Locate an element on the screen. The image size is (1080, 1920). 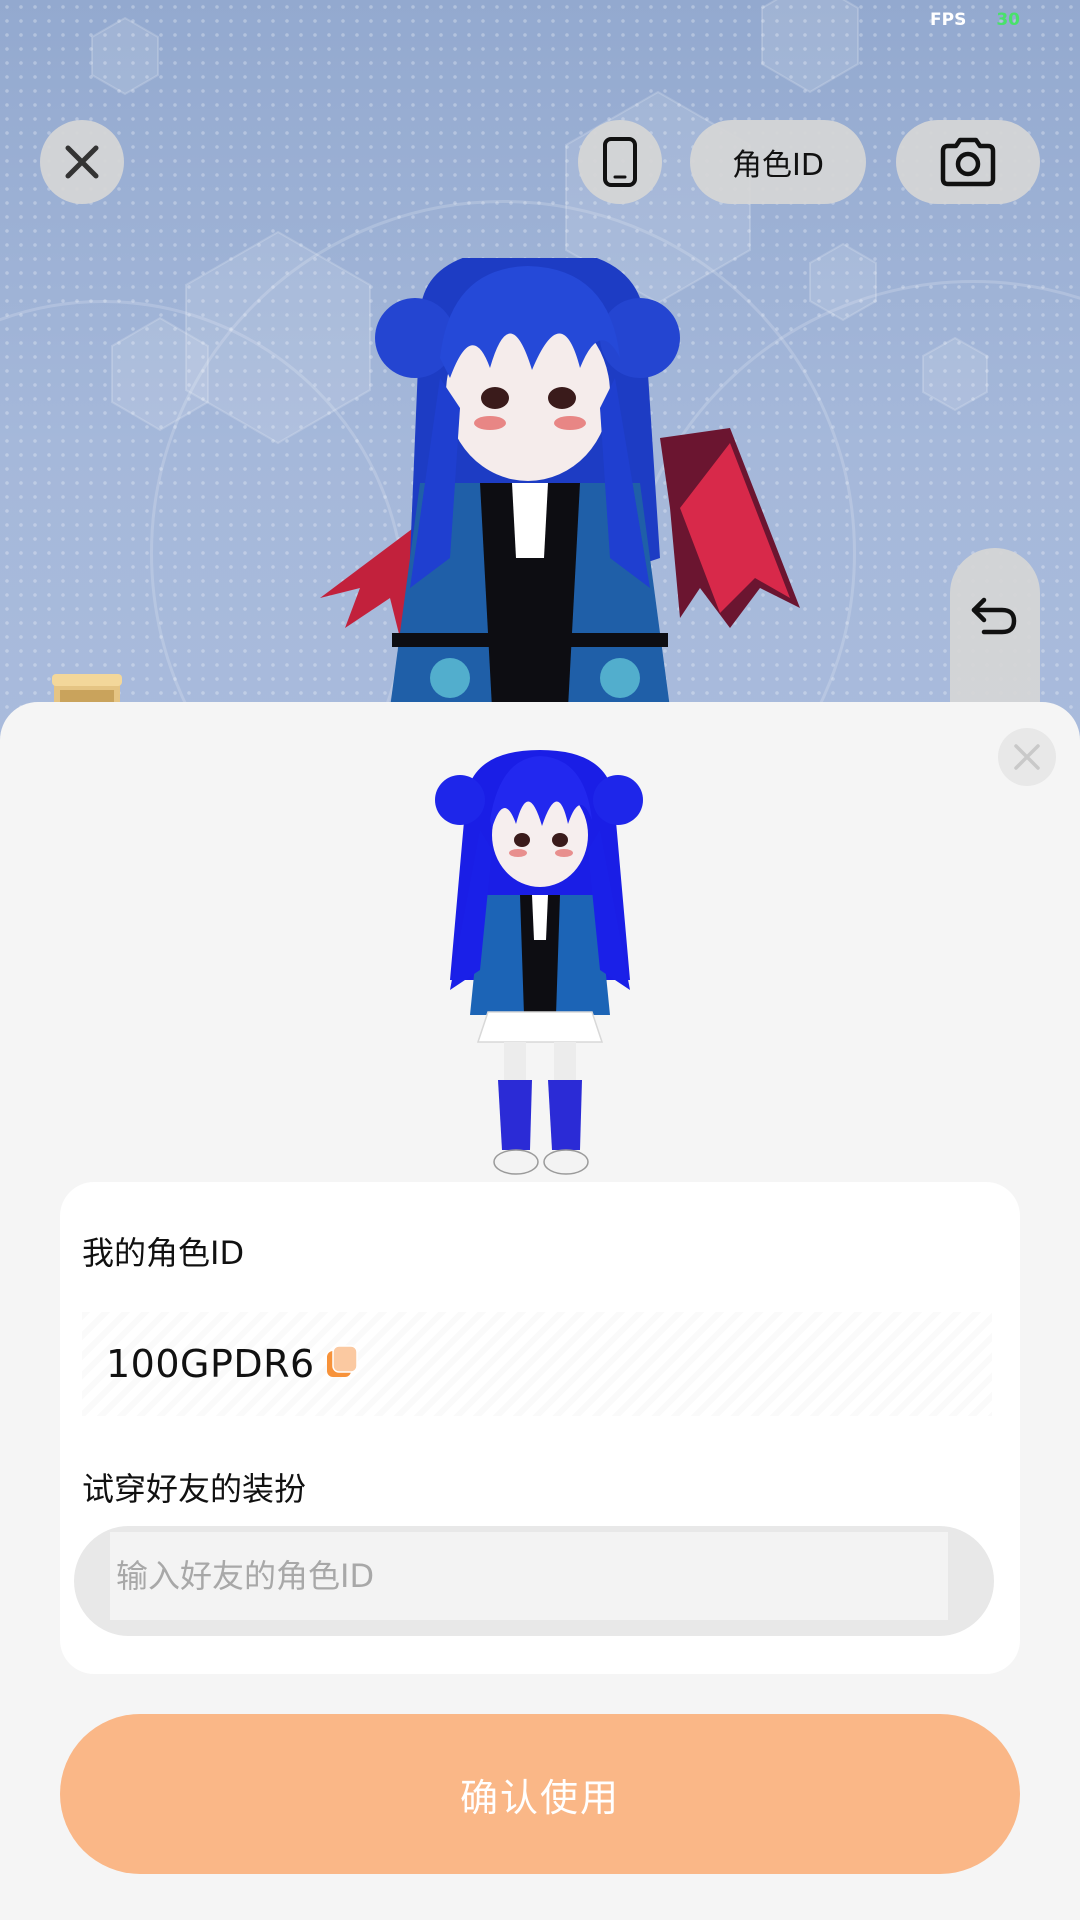
confirm-button: 确认使用 is located at coordinates (540, 1794).